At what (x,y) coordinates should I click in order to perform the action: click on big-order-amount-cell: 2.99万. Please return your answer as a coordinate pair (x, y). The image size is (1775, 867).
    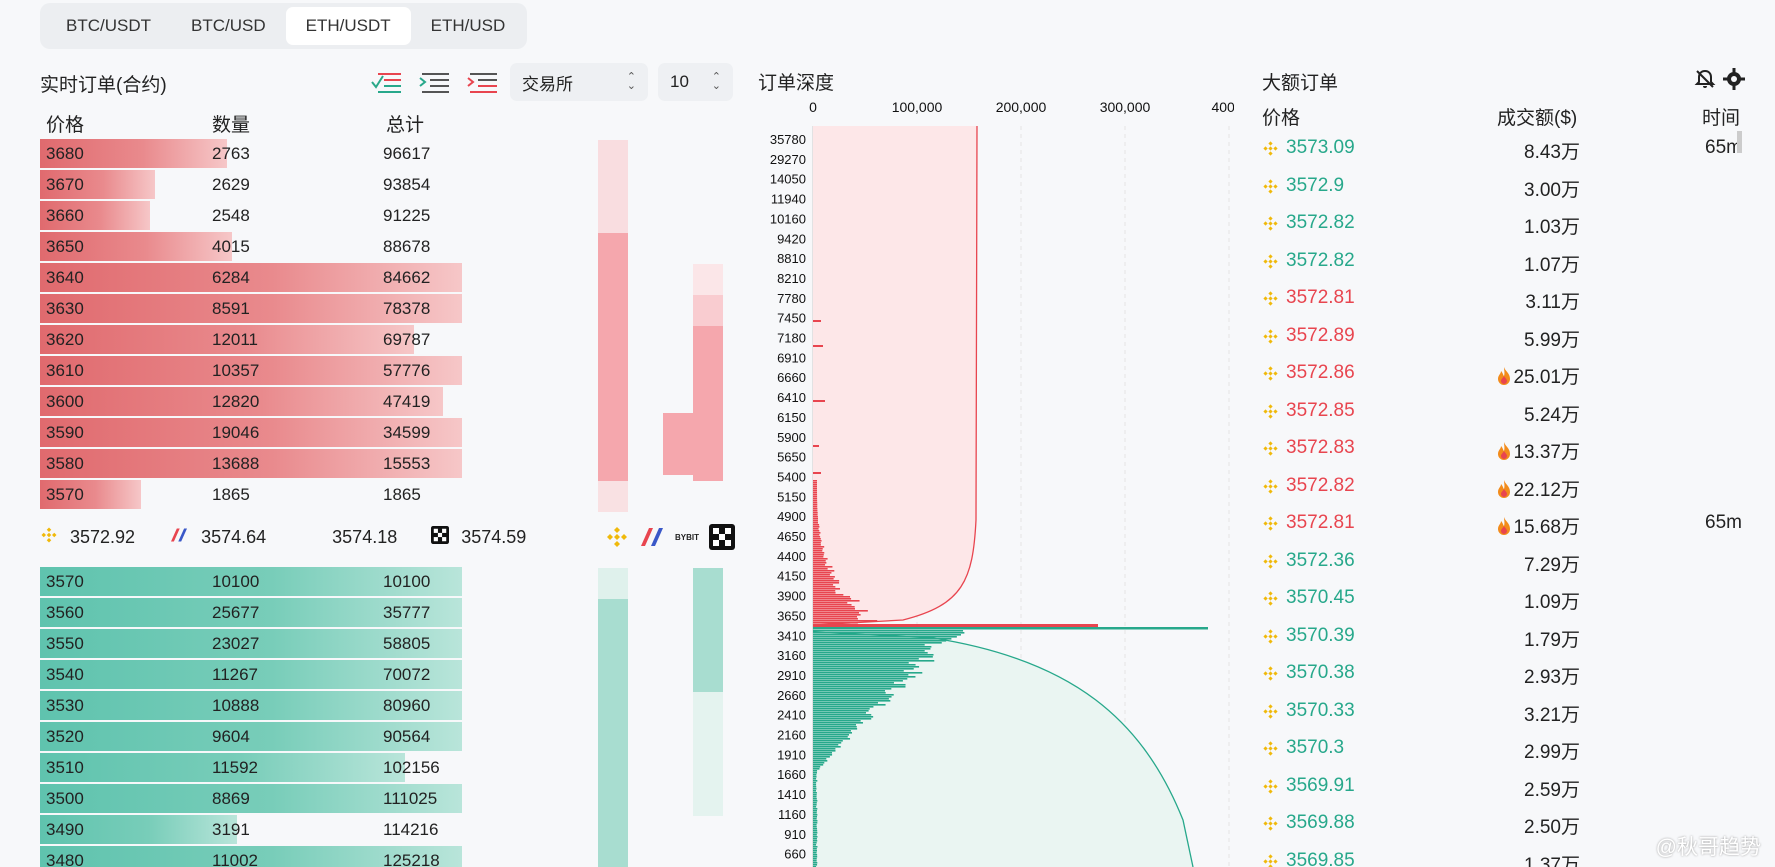
    Looking at the image, I should click on (1552, 750).